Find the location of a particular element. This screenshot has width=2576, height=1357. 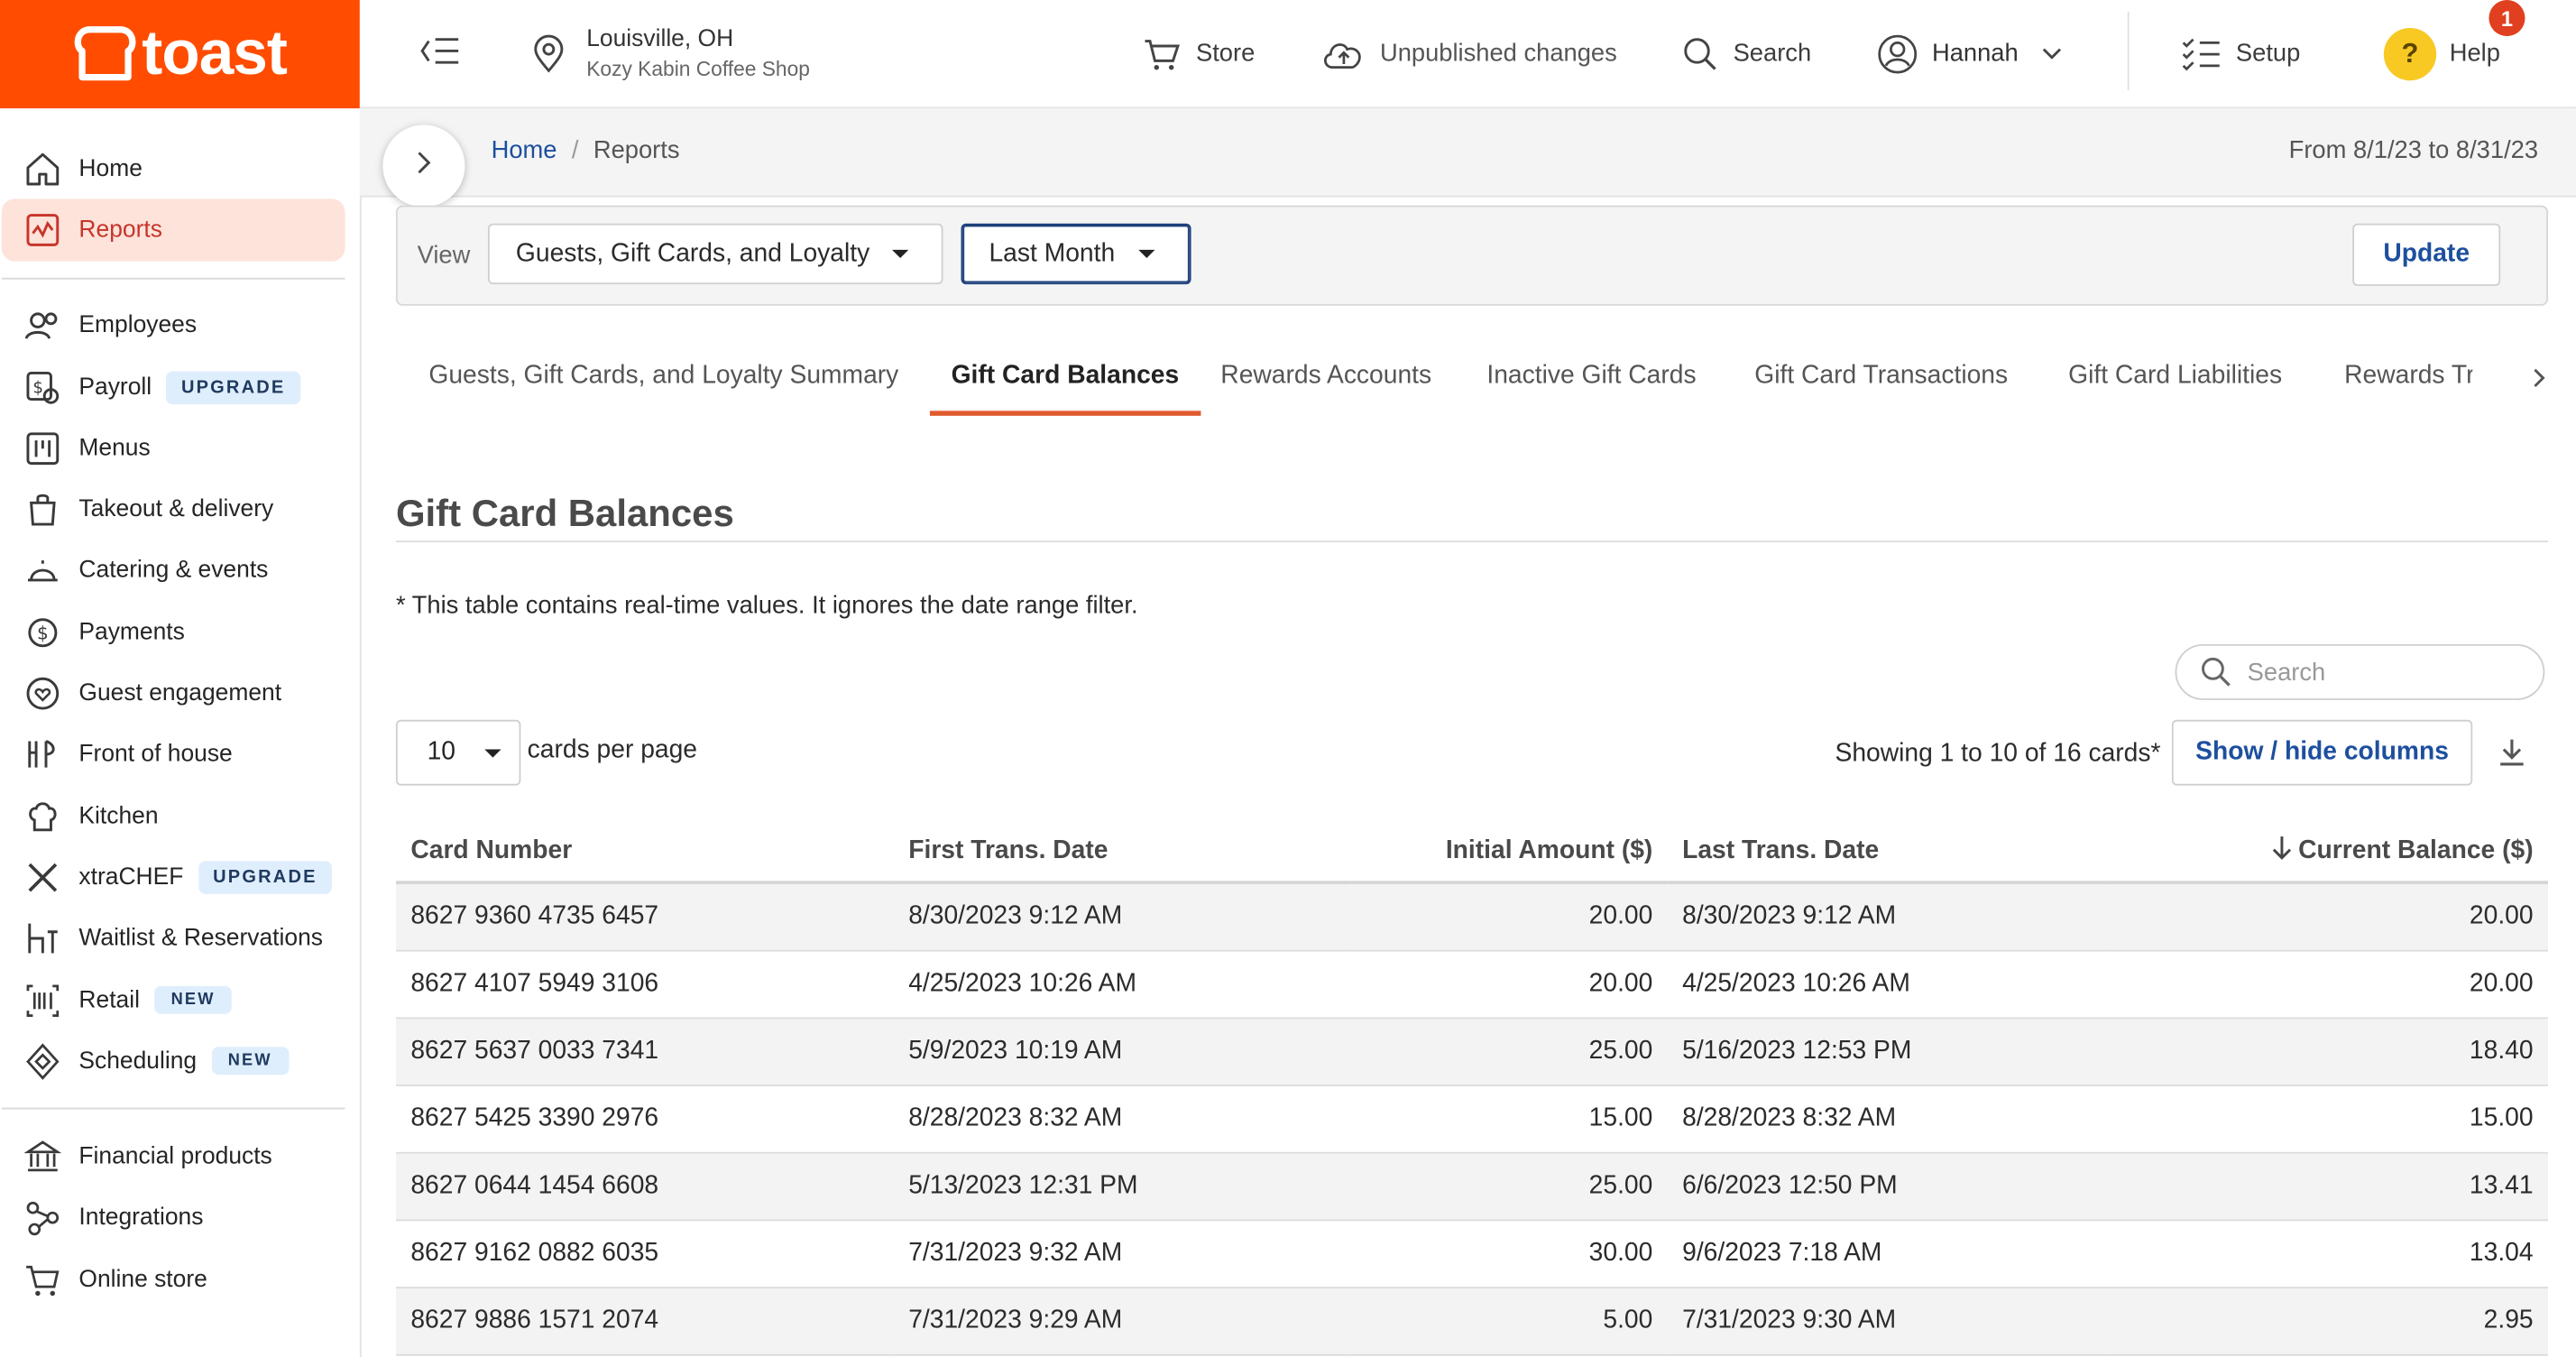

table-cell: 5/9/2023 10:19 AM is located at coordinates (1122, 1052).